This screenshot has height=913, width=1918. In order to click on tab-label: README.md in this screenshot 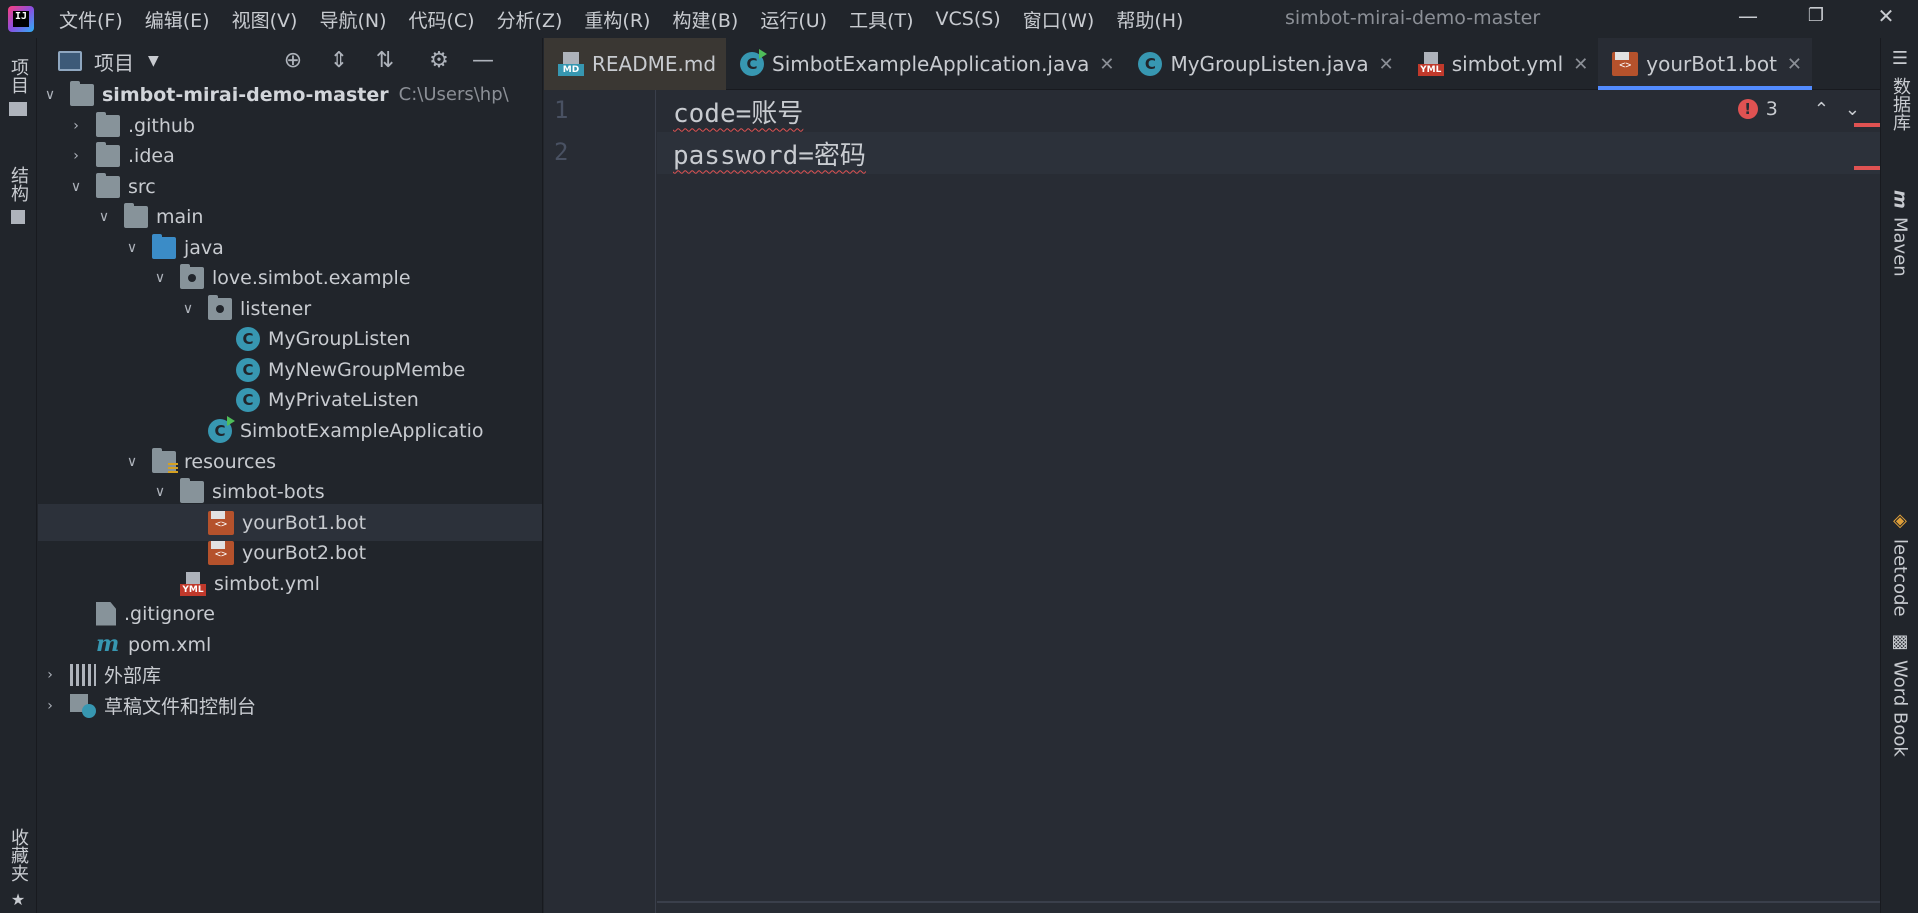, I will do `click(654, 64)`.